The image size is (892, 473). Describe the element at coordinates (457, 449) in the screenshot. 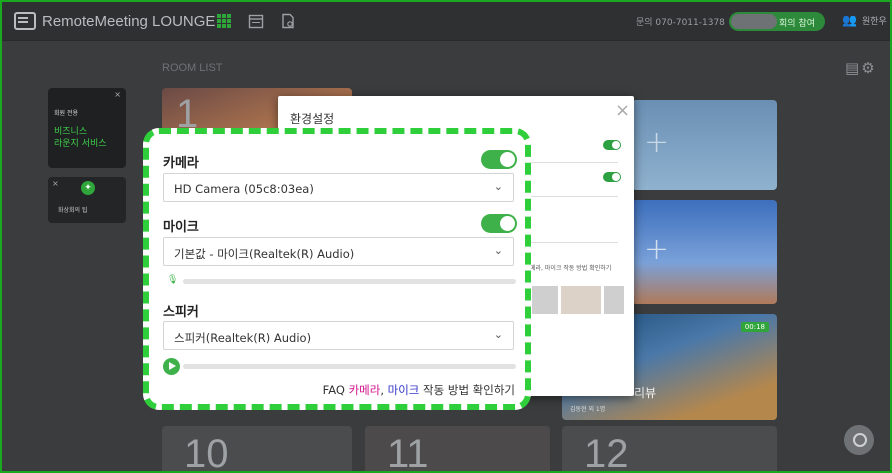

I see `room-card-11: 11` at that location.